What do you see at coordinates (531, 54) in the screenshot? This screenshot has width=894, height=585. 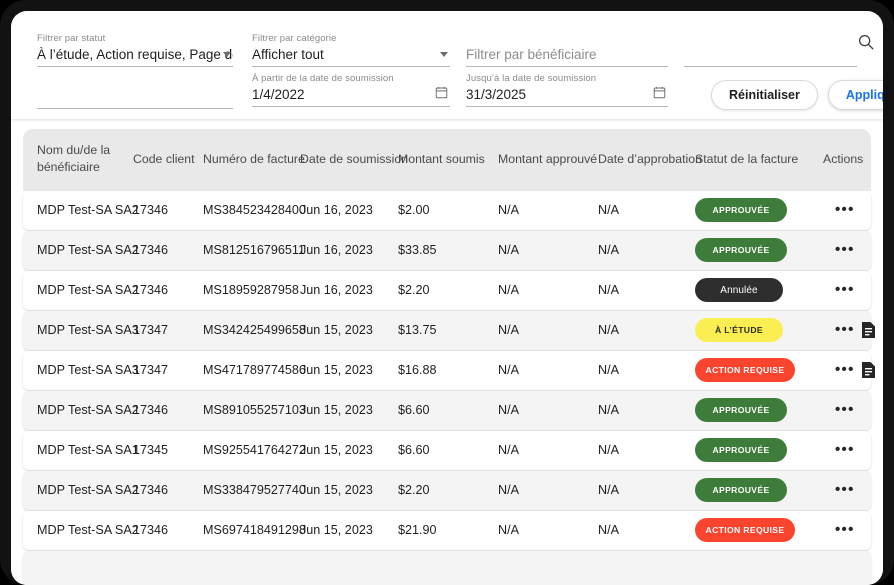 I see `beneficiary-filter-placeholder: Filtrer par bénéficiaire` at bounding box center [531, 54].